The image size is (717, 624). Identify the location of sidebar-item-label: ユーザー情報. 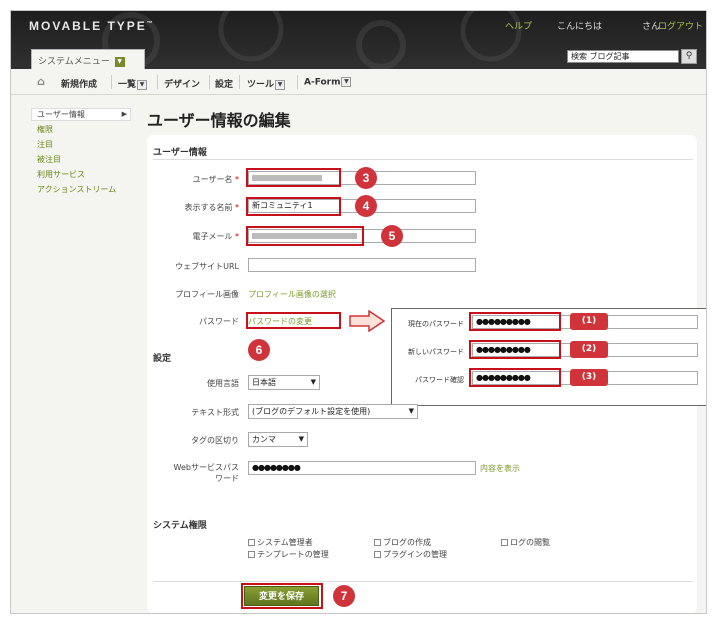
(61, 114).